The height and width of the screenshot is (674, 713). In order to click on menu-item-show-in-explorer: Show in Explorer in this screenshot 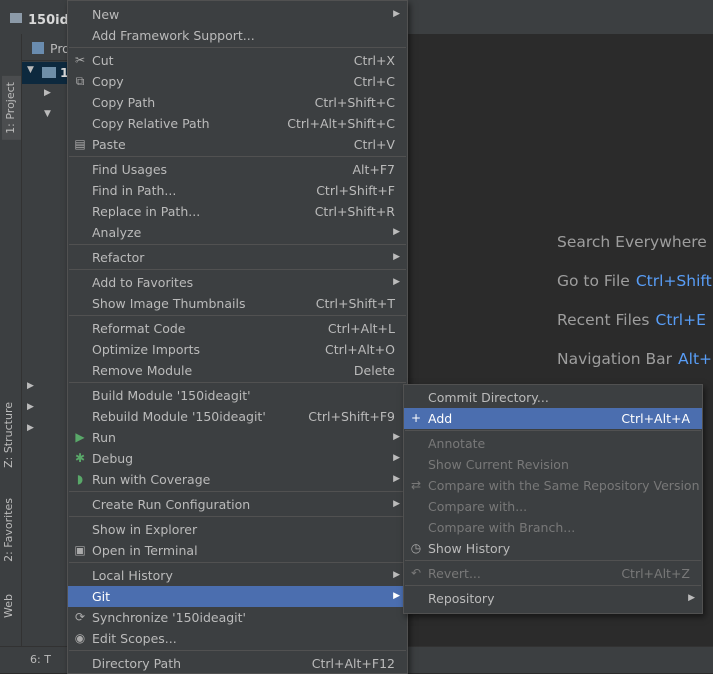, I will do `click(237, 529)`.